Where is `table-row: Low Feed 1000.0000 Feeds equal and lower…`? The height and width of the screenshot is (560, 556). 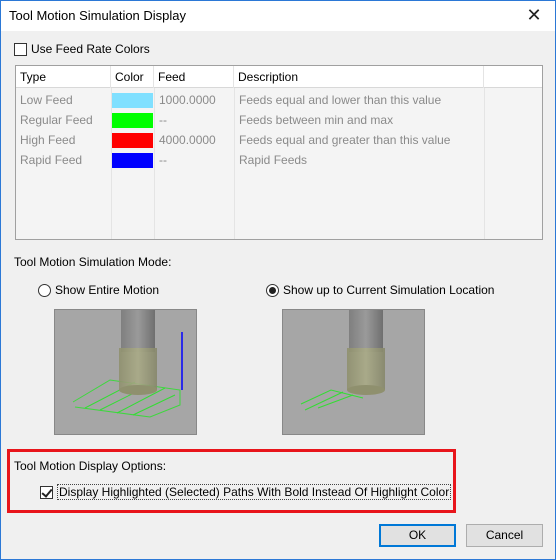
table-row: Low Feed 1000.0000 Feeds equal and lower… is located at coordinates (279, 100).